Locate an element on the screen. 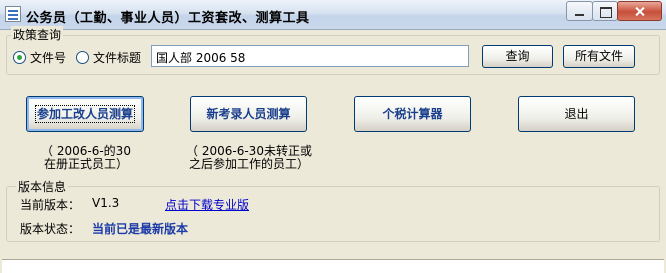  app-icon is located at coordinates (13, 14).